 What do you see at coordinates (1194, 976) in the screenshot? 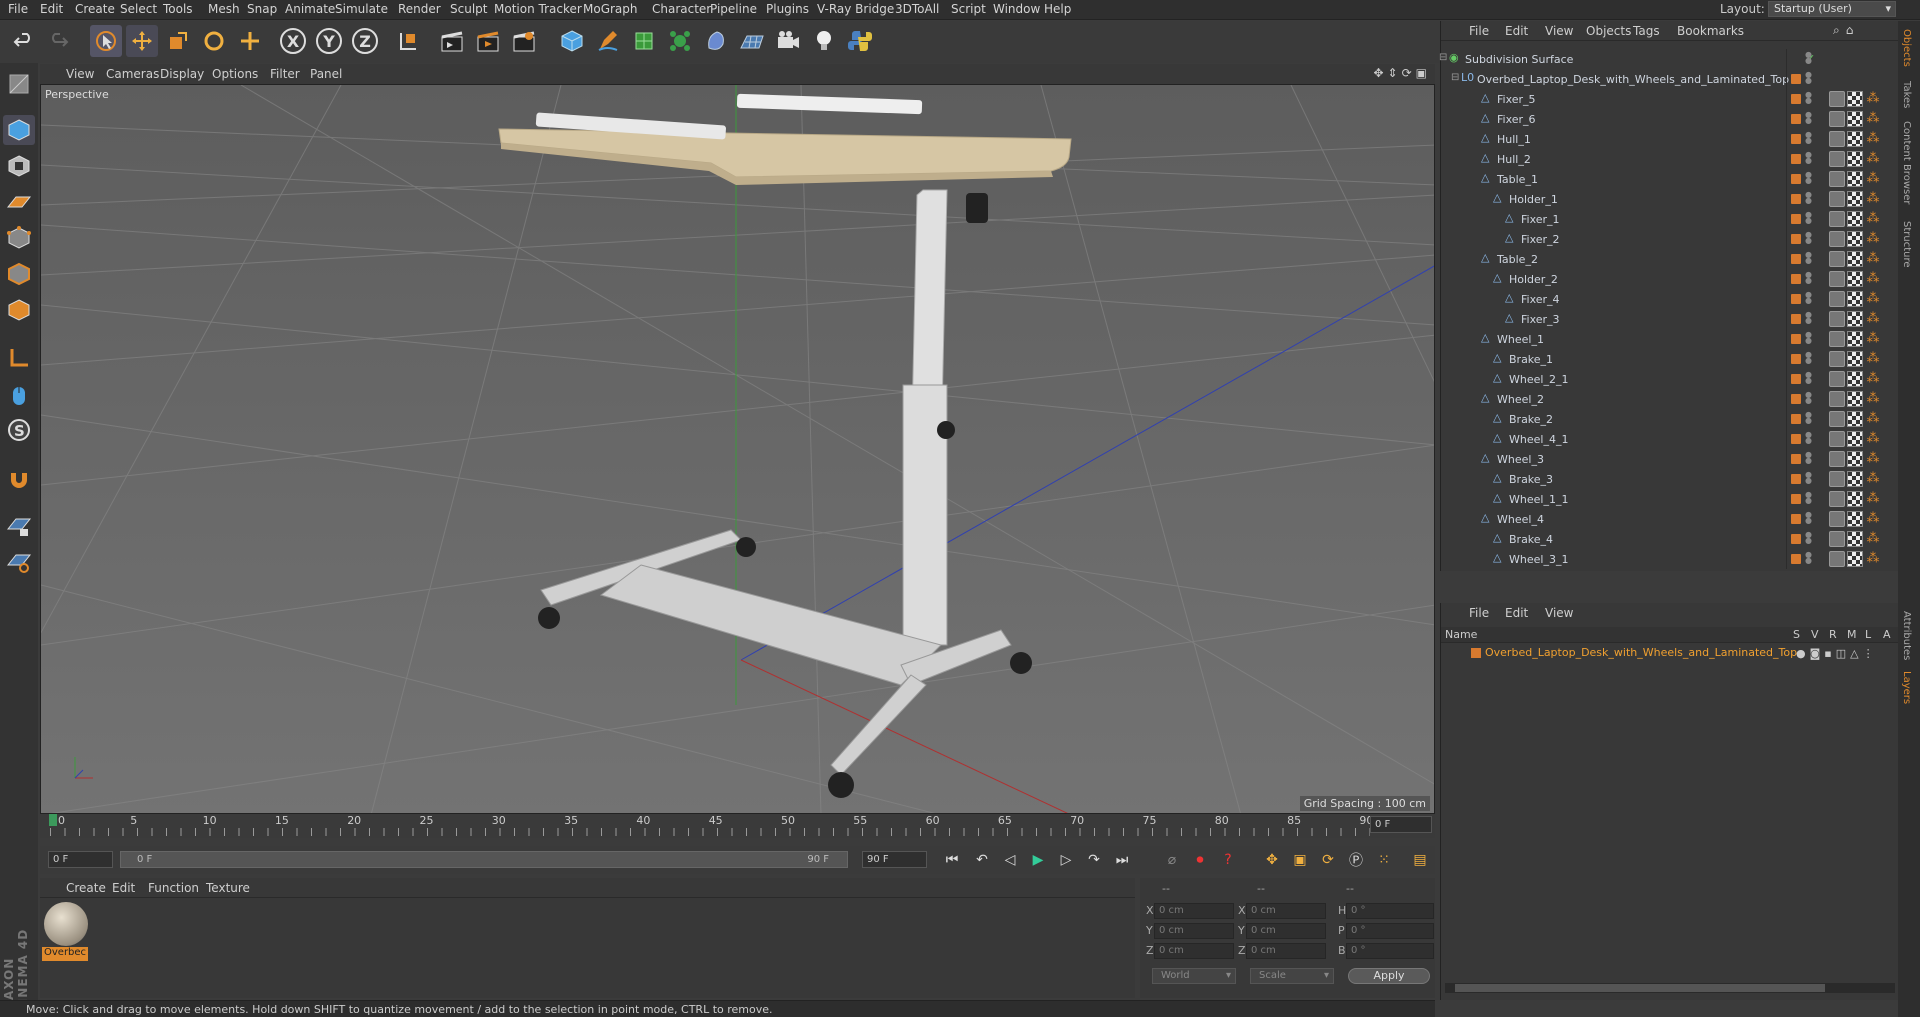
I see `world-select: World ▾` at bounding box center [1194, 976].